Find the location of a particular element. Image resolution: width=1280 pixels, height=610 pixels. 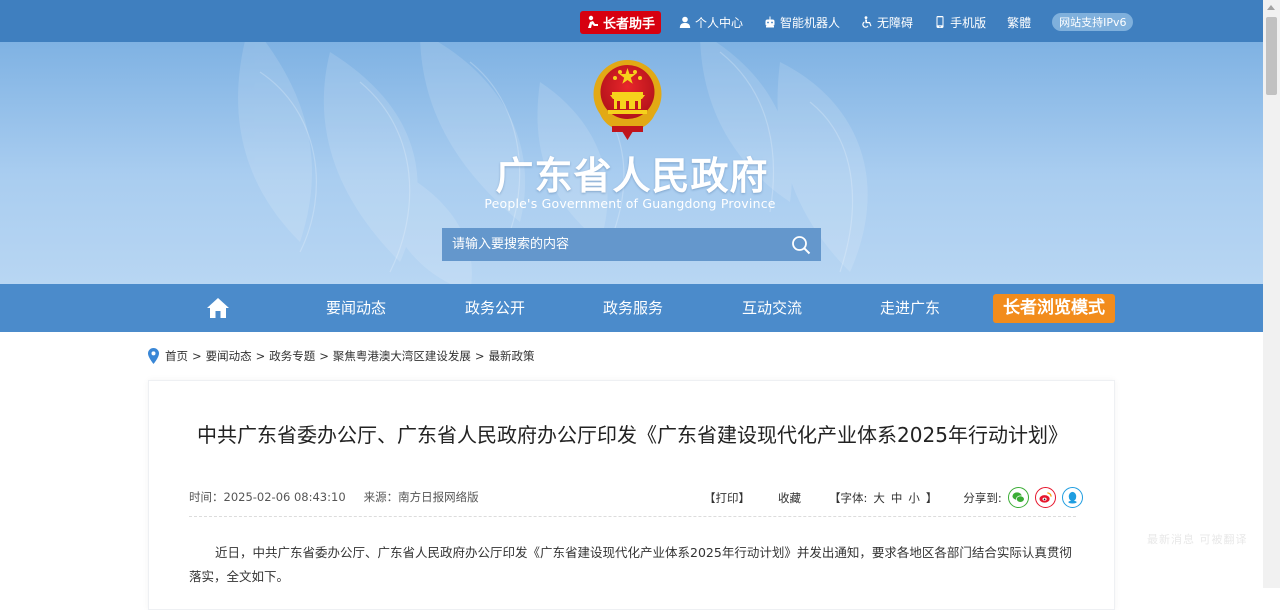

article-meta: 时间：2025-02-06 08:43:10 来源：南方日报网络版 is located at coordinates (334, 497).